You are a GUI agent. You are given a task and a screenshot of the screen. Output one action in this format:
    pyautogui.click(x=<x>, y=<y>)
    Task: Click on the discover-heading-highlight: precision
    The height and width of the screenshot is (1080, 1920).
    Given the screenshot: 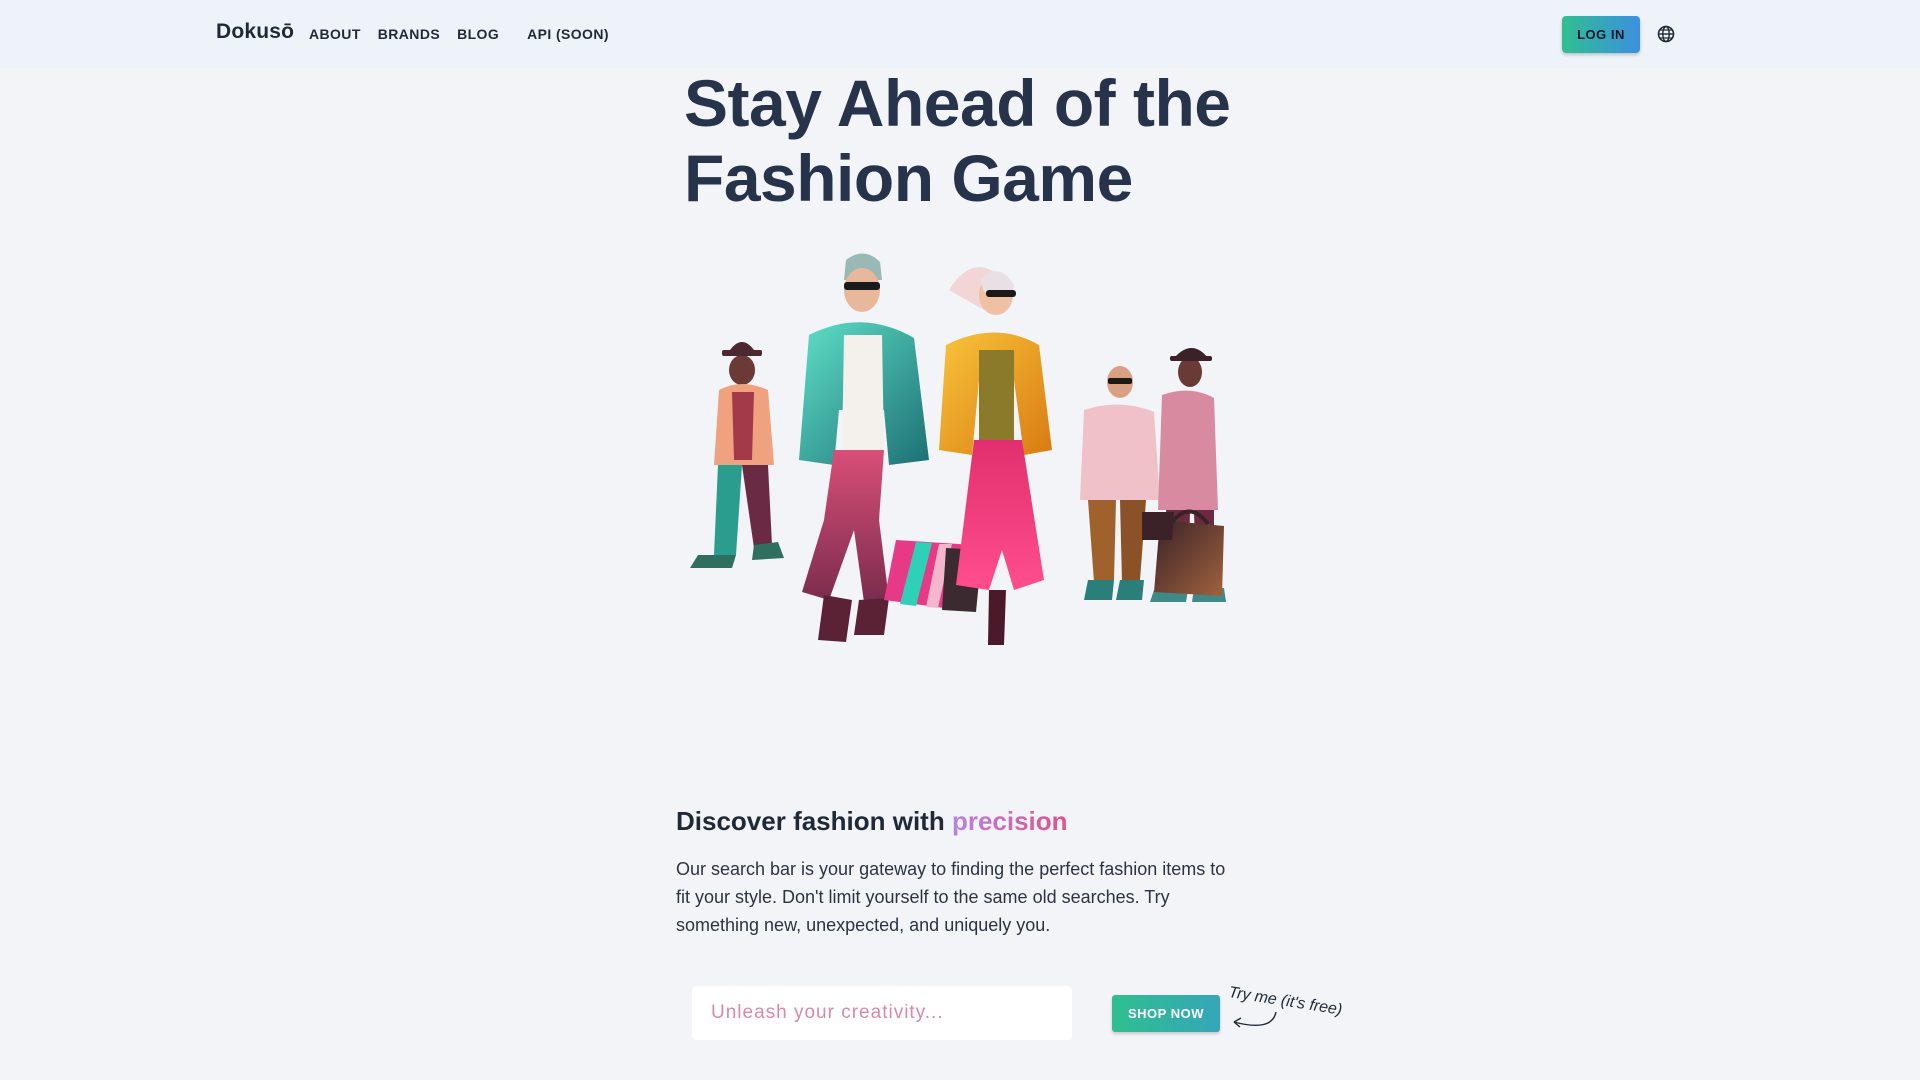 What is the action you would take?
    pyautogui.click(x=1009, y=821)
    